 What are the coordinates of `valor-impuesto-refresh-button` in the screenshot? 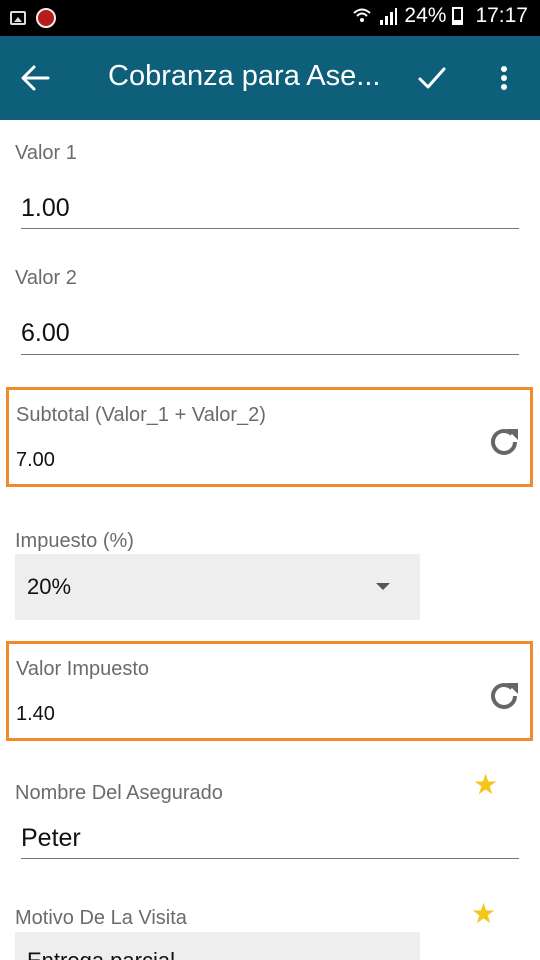 It's located at (504, 696).